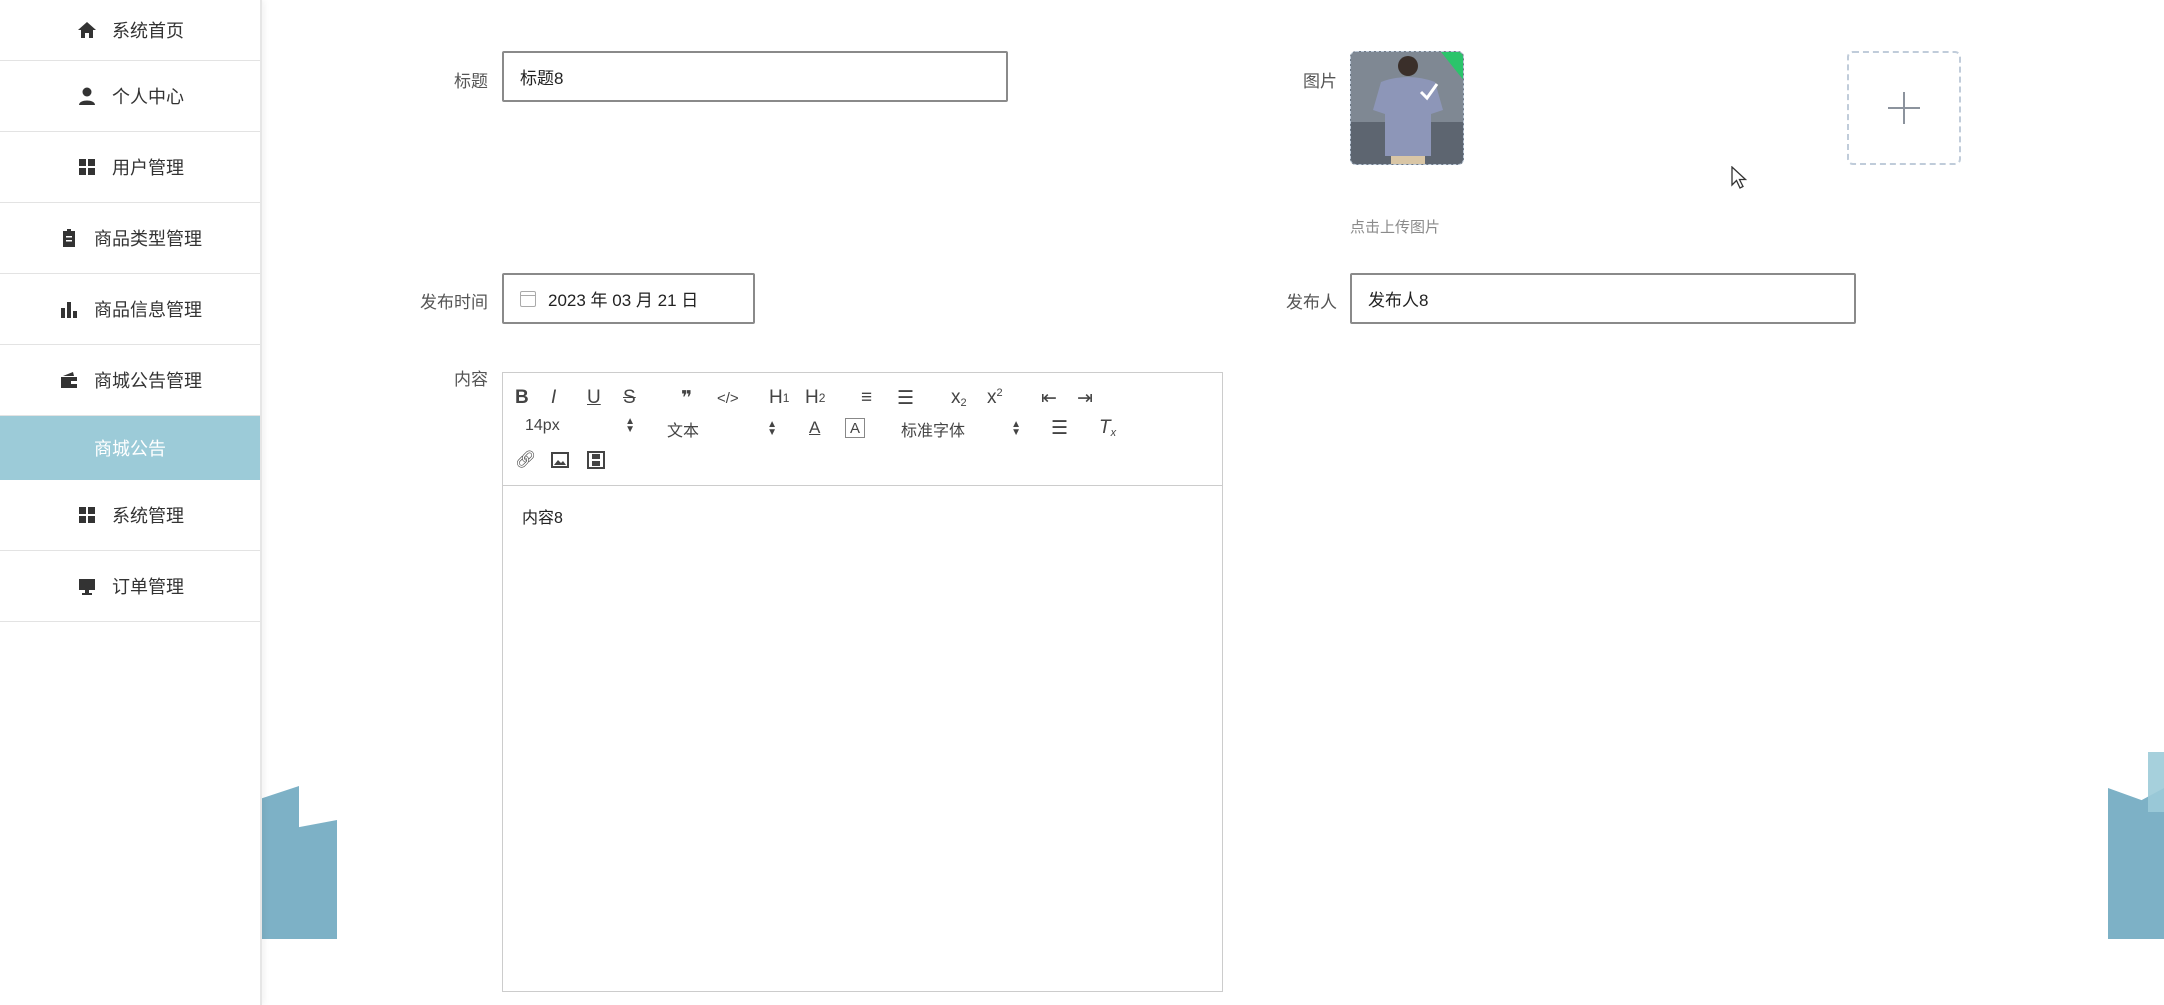 This screenshot has width=2164, height=1005. I want to click on sidebar-item-product-info: 商品信息管理, so click(130, 309).